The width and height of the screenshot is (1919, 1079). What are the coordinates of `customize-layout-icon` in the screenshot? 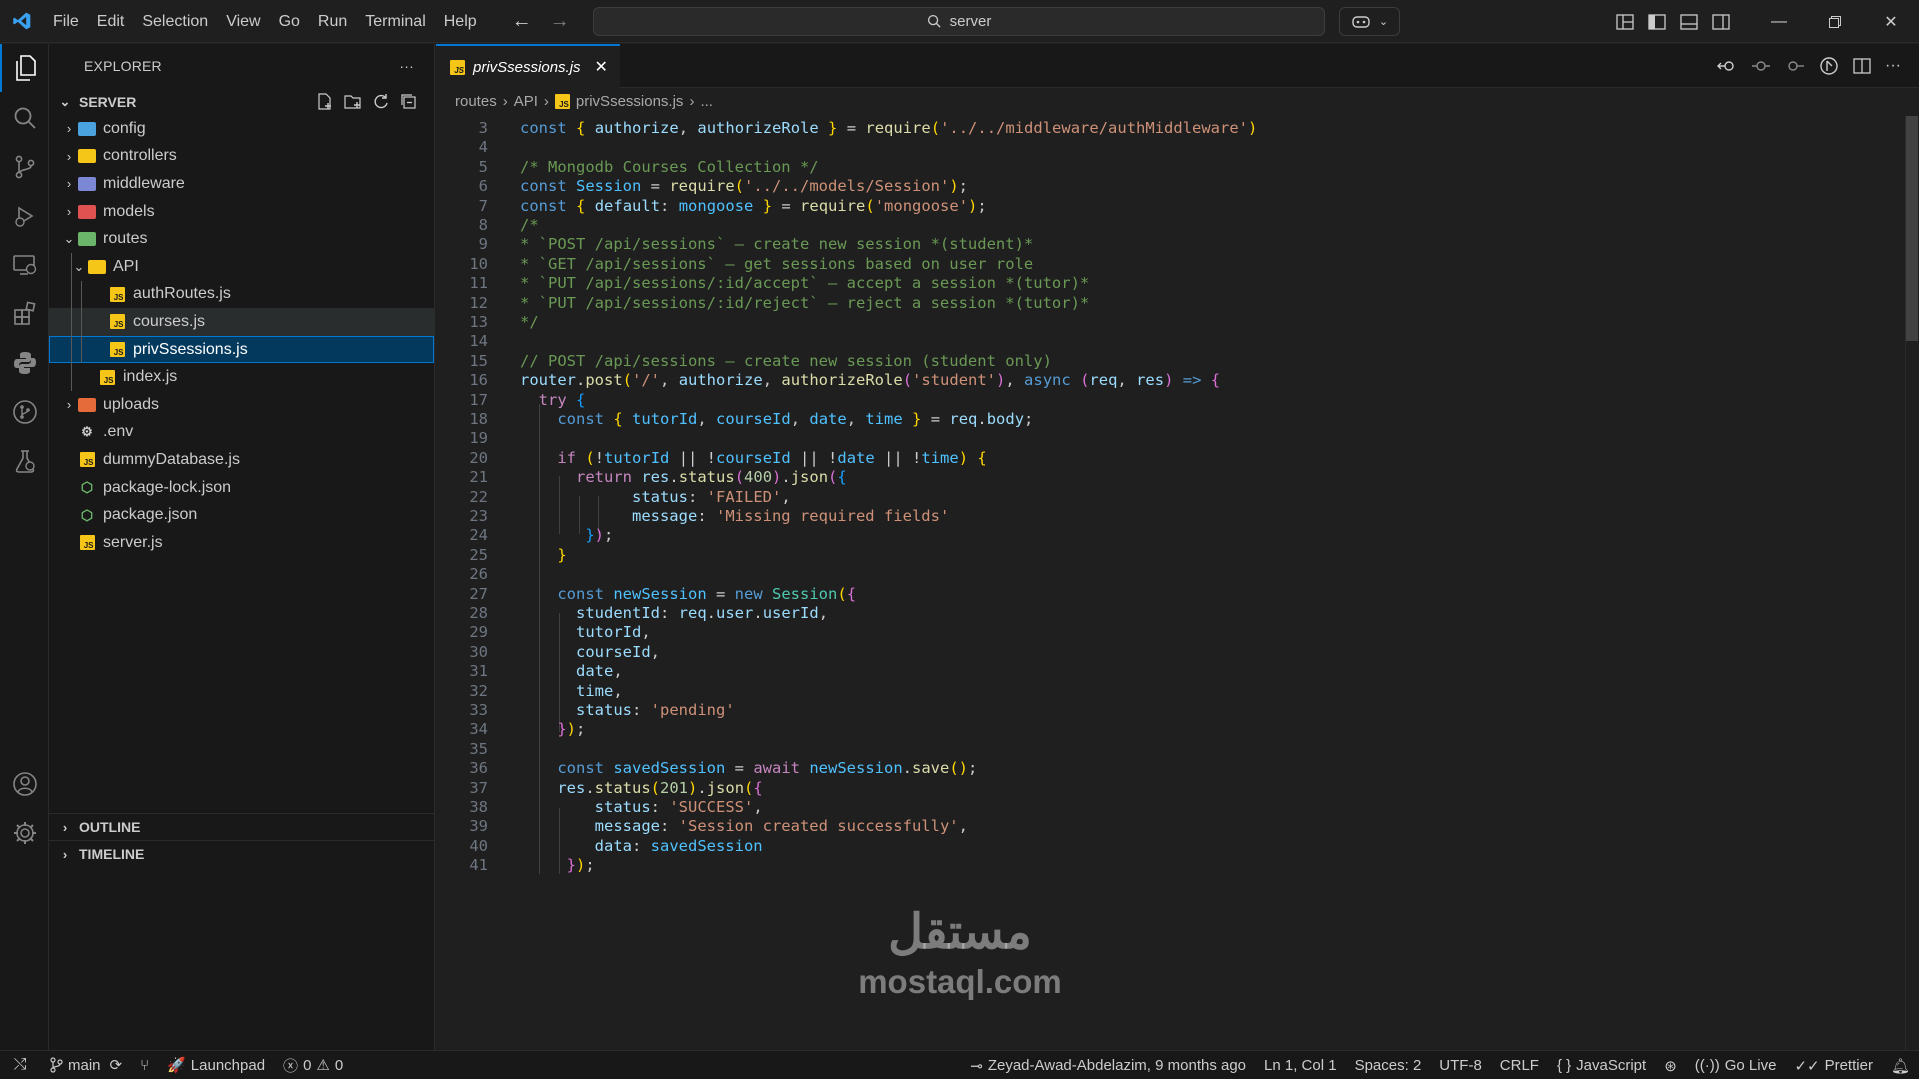 It's located at (1625, 21).